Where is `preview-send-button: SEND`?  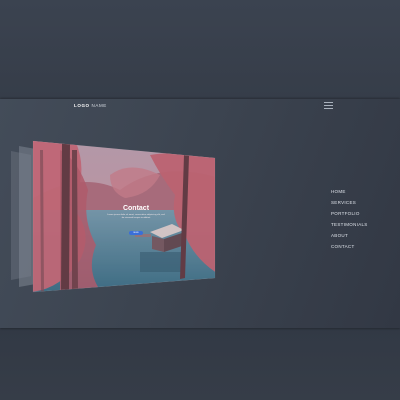
preview-send-button: SEND is located at coordinates (136, 233).